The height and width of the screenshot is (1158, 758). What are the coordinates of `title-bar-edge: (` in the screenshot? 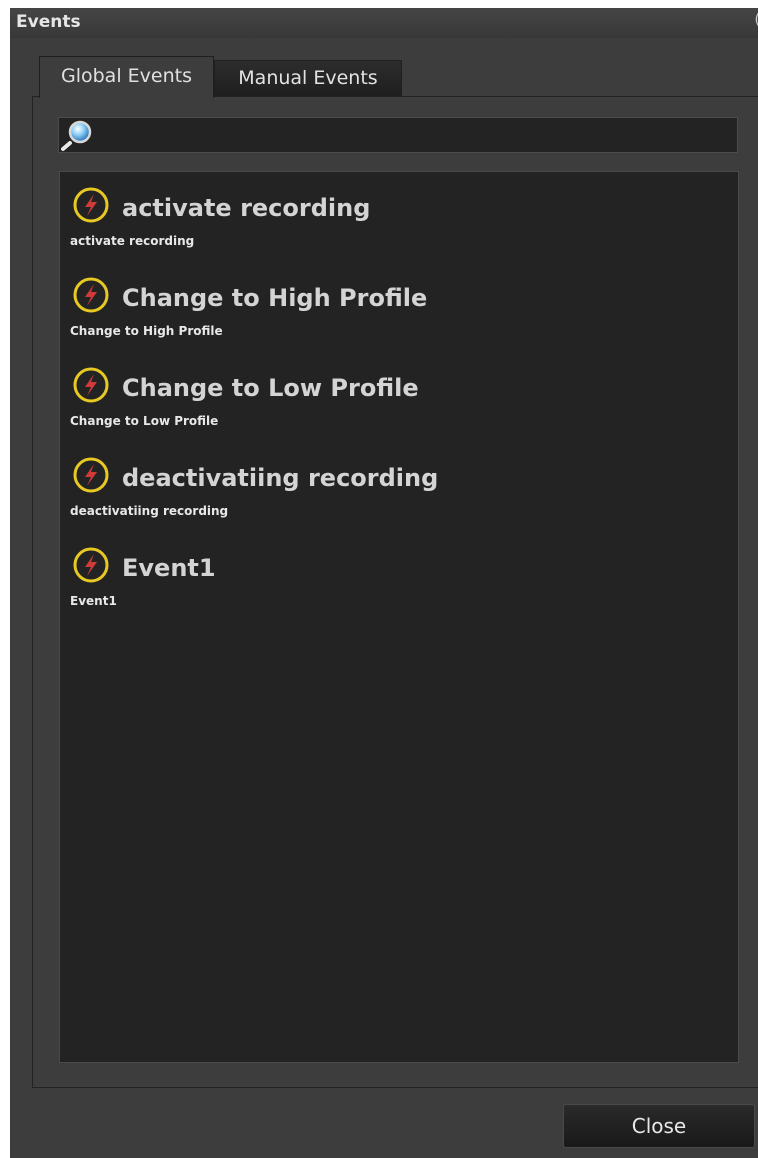 It's located at (756, 20).